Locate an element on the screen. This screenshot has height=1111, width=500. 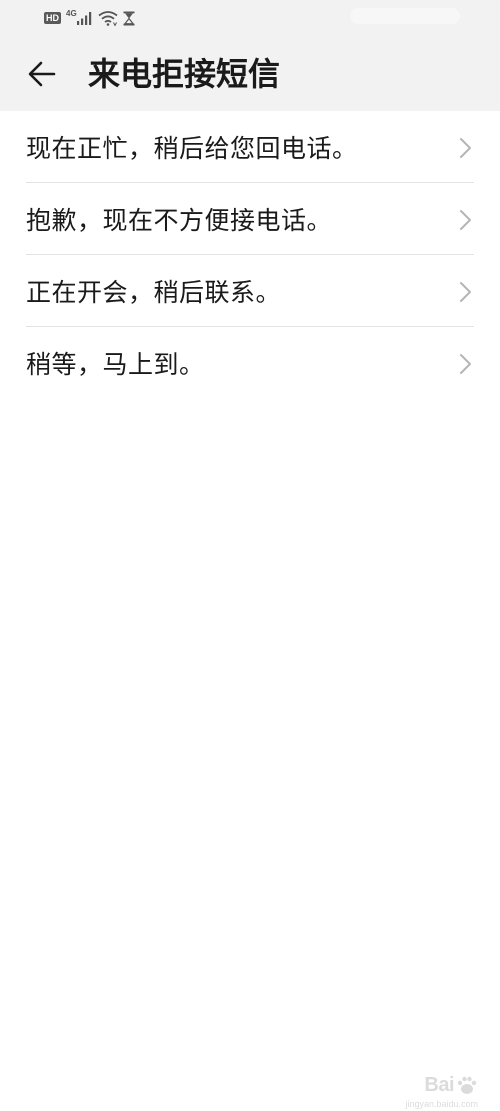
status-right-area is located at coordinates (405, 16).